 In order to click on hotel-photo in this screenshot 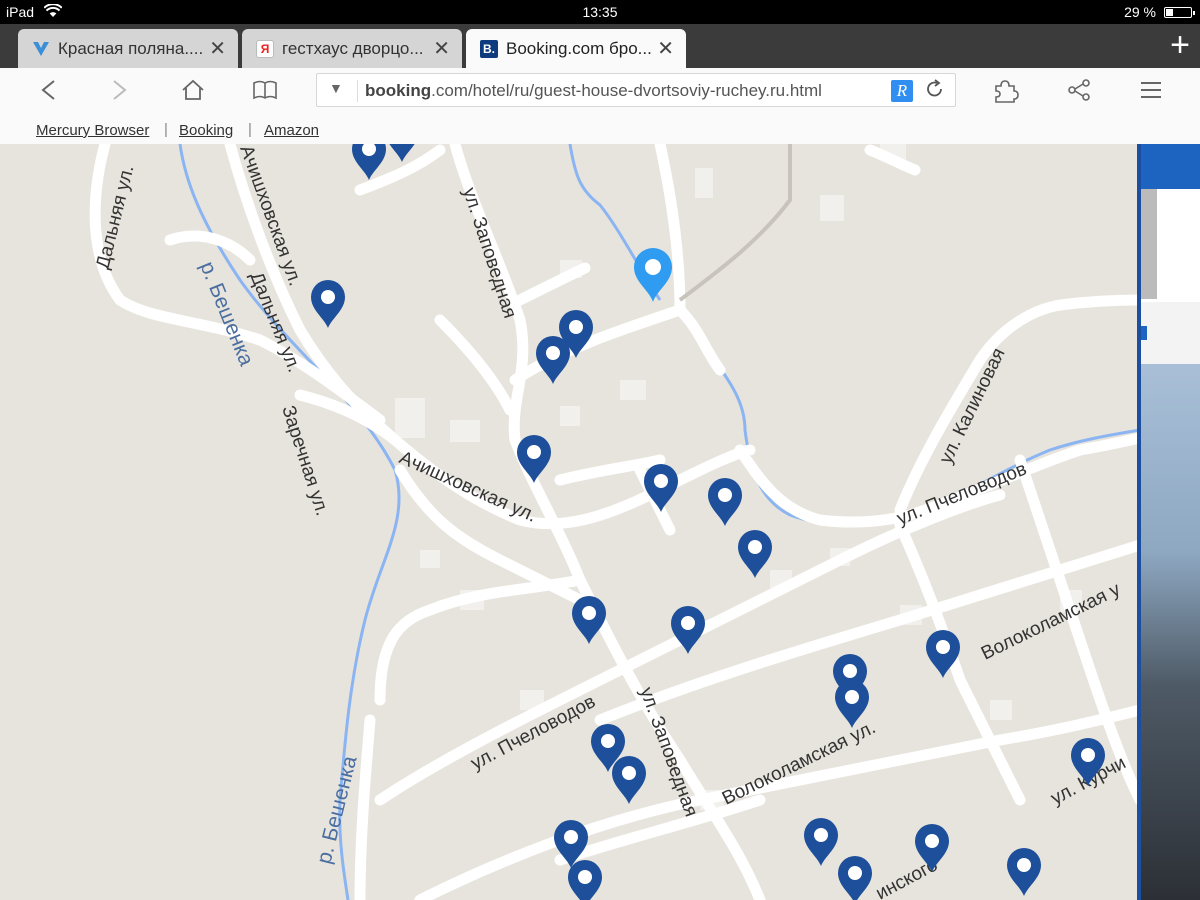, I will do `click(1170, 632)`.